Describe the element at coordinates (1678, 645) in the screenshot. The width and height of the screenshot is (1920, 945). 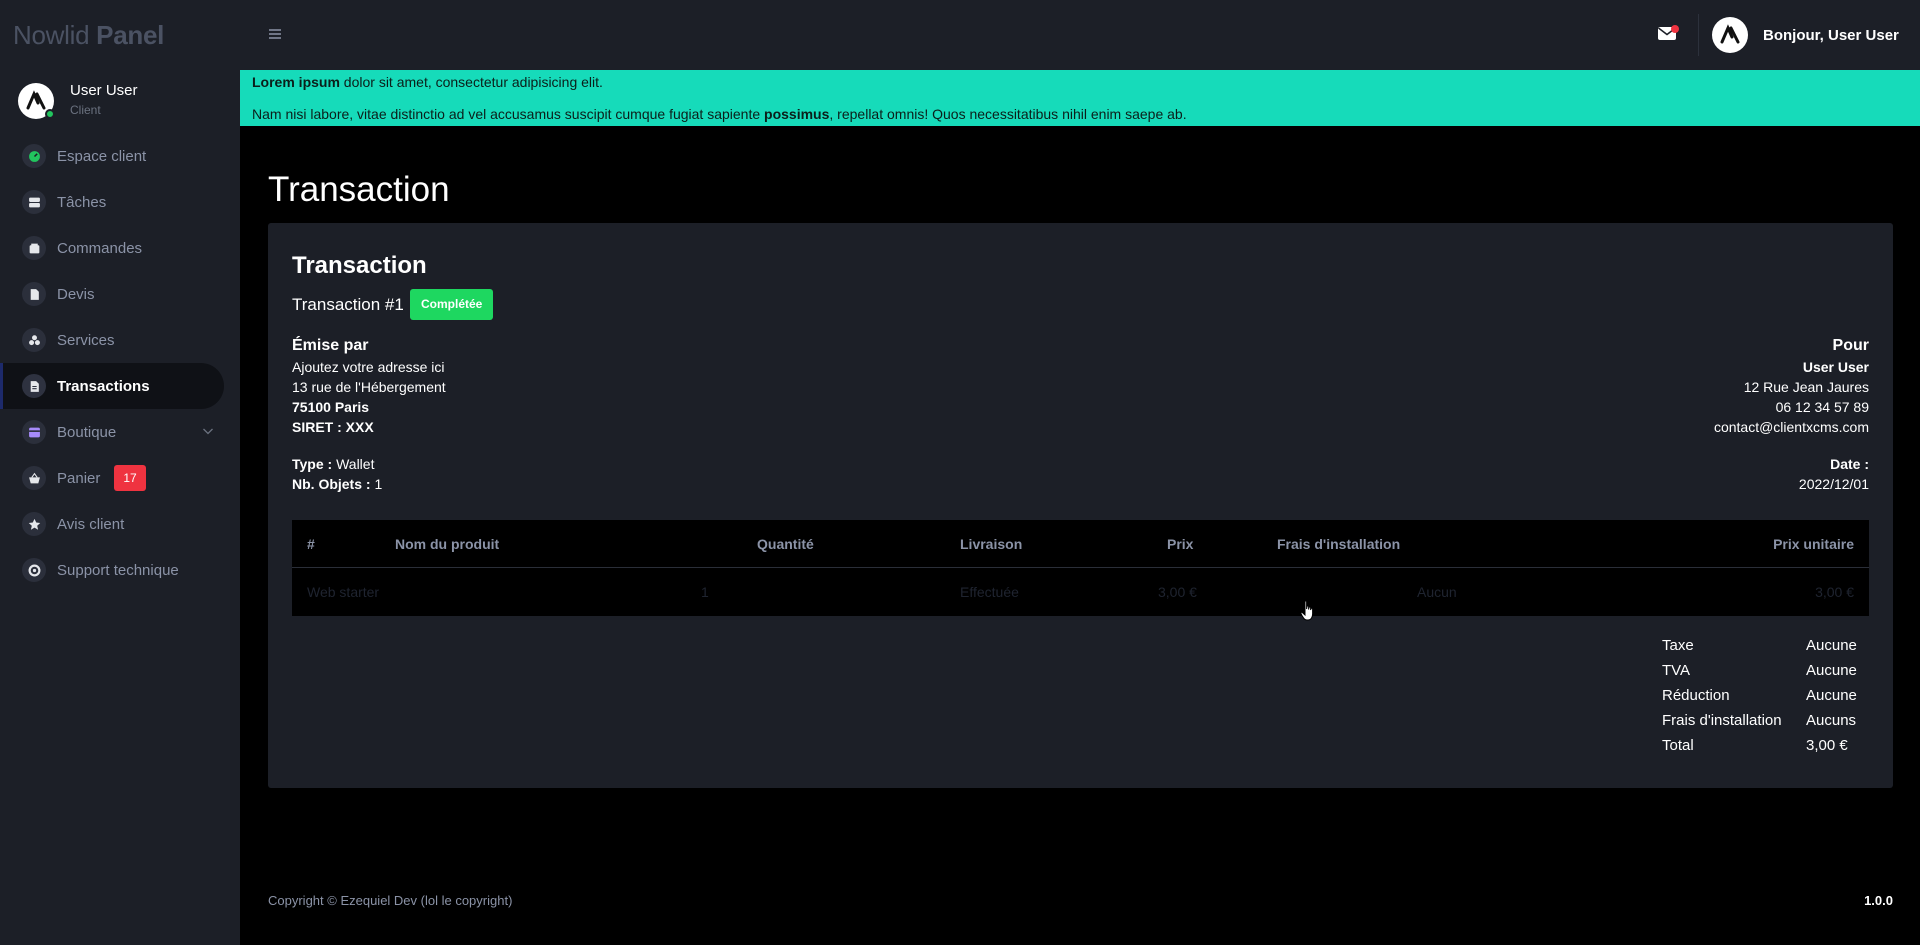
I see `totals-label: Taxe` at that location.